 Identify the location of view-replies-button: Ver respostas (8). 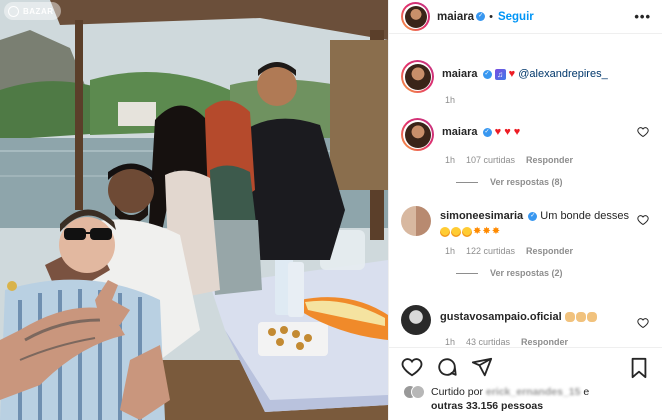
(555, 182).